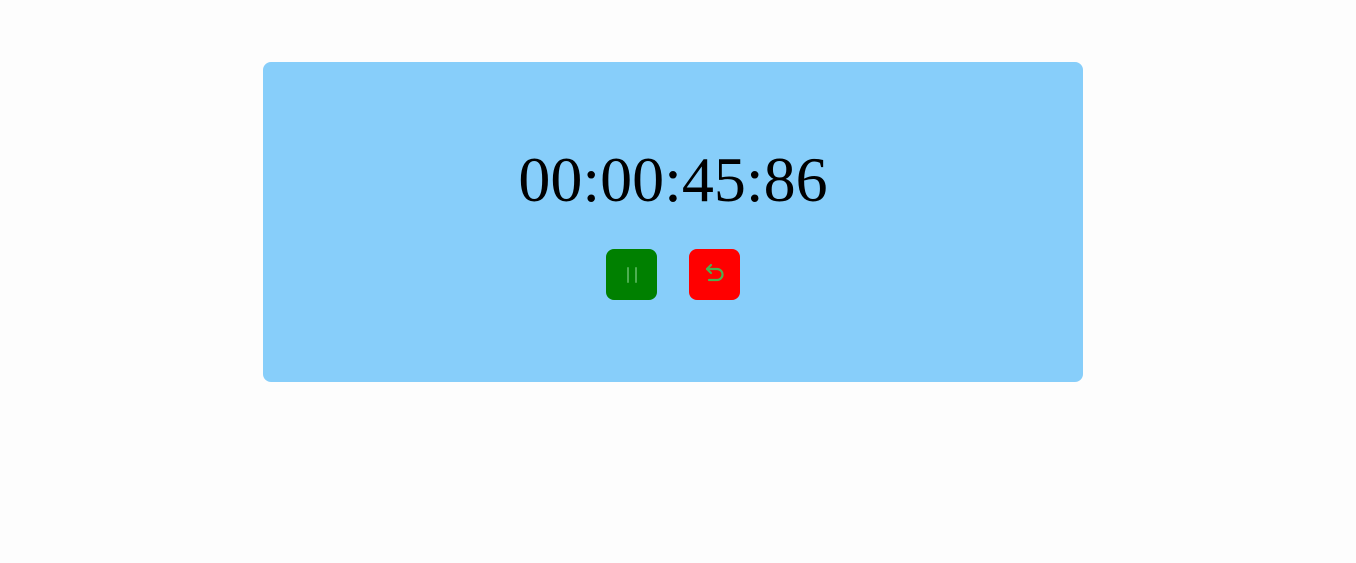 This screenshot has width=1356, height=563. Describe the element at coordinates (673, 274) in the screenshot. I see `controls` at that location.